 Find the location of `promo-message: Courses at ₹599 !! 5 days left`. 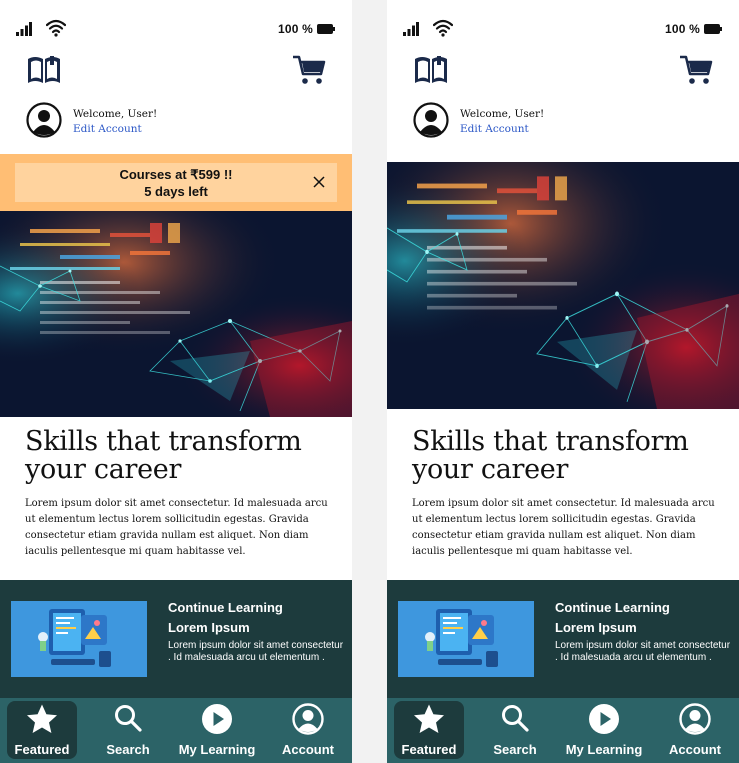

promo-message: Courses at ₹599 !! 5 days left is located at coordinates (176, 183).